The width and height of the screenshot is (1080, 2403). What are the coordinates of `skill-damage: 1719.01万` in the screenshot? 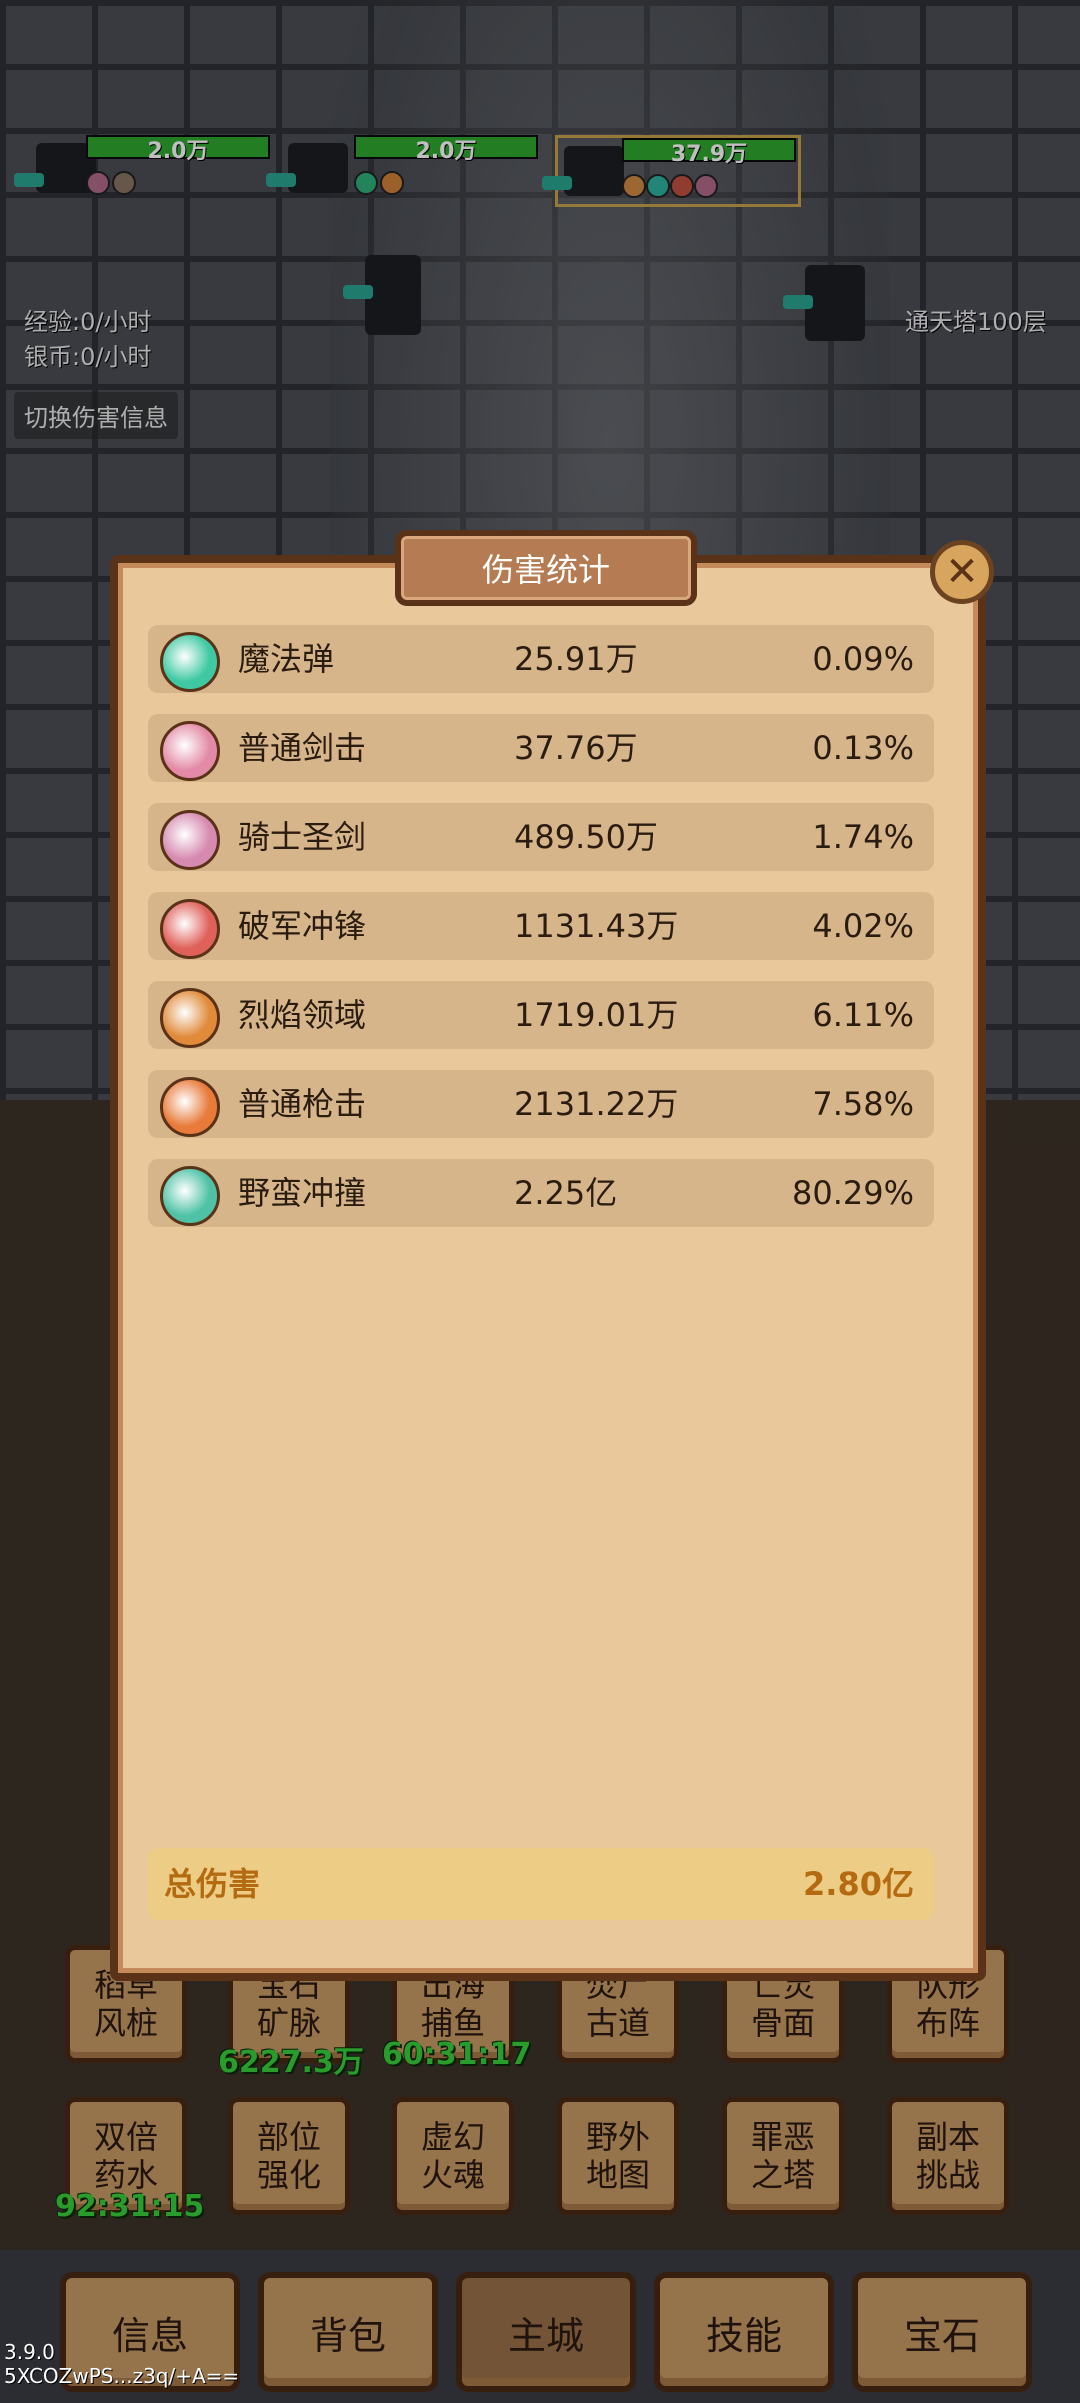 It's located at (596, 1015).